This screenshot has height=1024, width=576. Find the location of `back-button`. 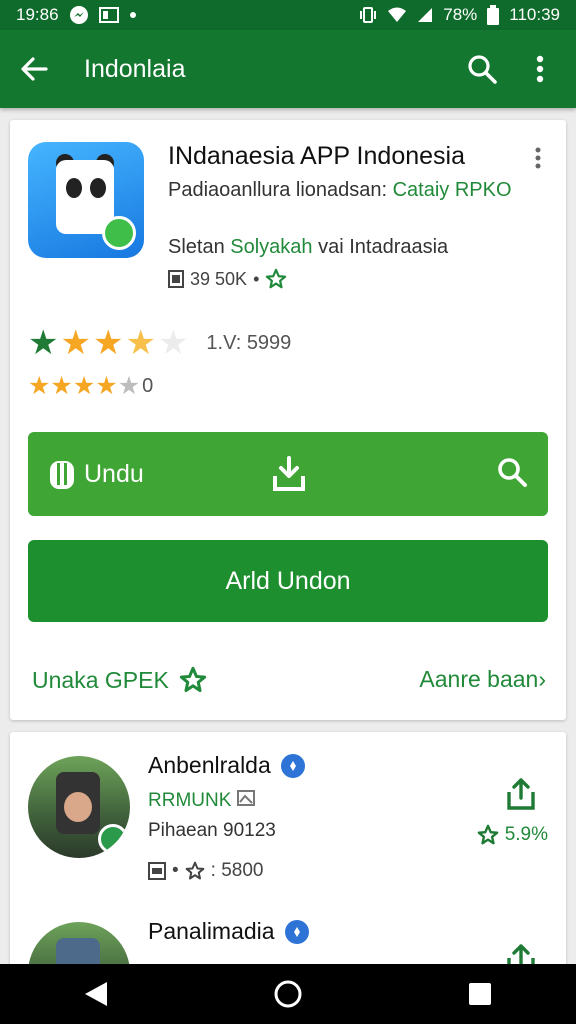

back-button is located at coordinates (34, 69).